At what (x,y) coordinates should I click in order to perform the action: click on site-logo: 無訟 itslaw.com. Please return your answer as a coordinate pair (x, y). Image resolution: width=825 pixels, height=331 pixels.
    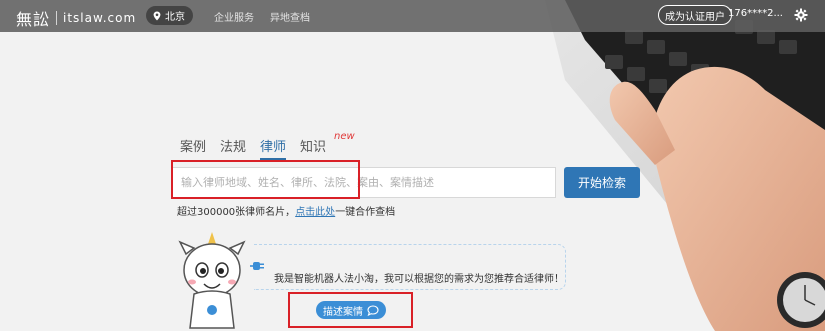
    Looking at the image, I should click on (76, 18).